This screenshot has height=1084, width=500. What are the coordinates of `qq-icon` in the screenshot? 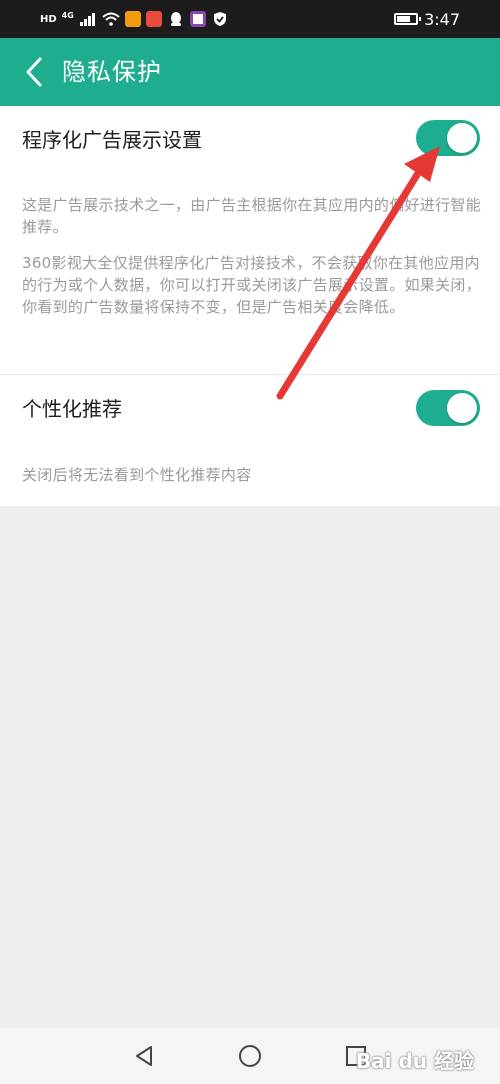 It's located at (176, 19).